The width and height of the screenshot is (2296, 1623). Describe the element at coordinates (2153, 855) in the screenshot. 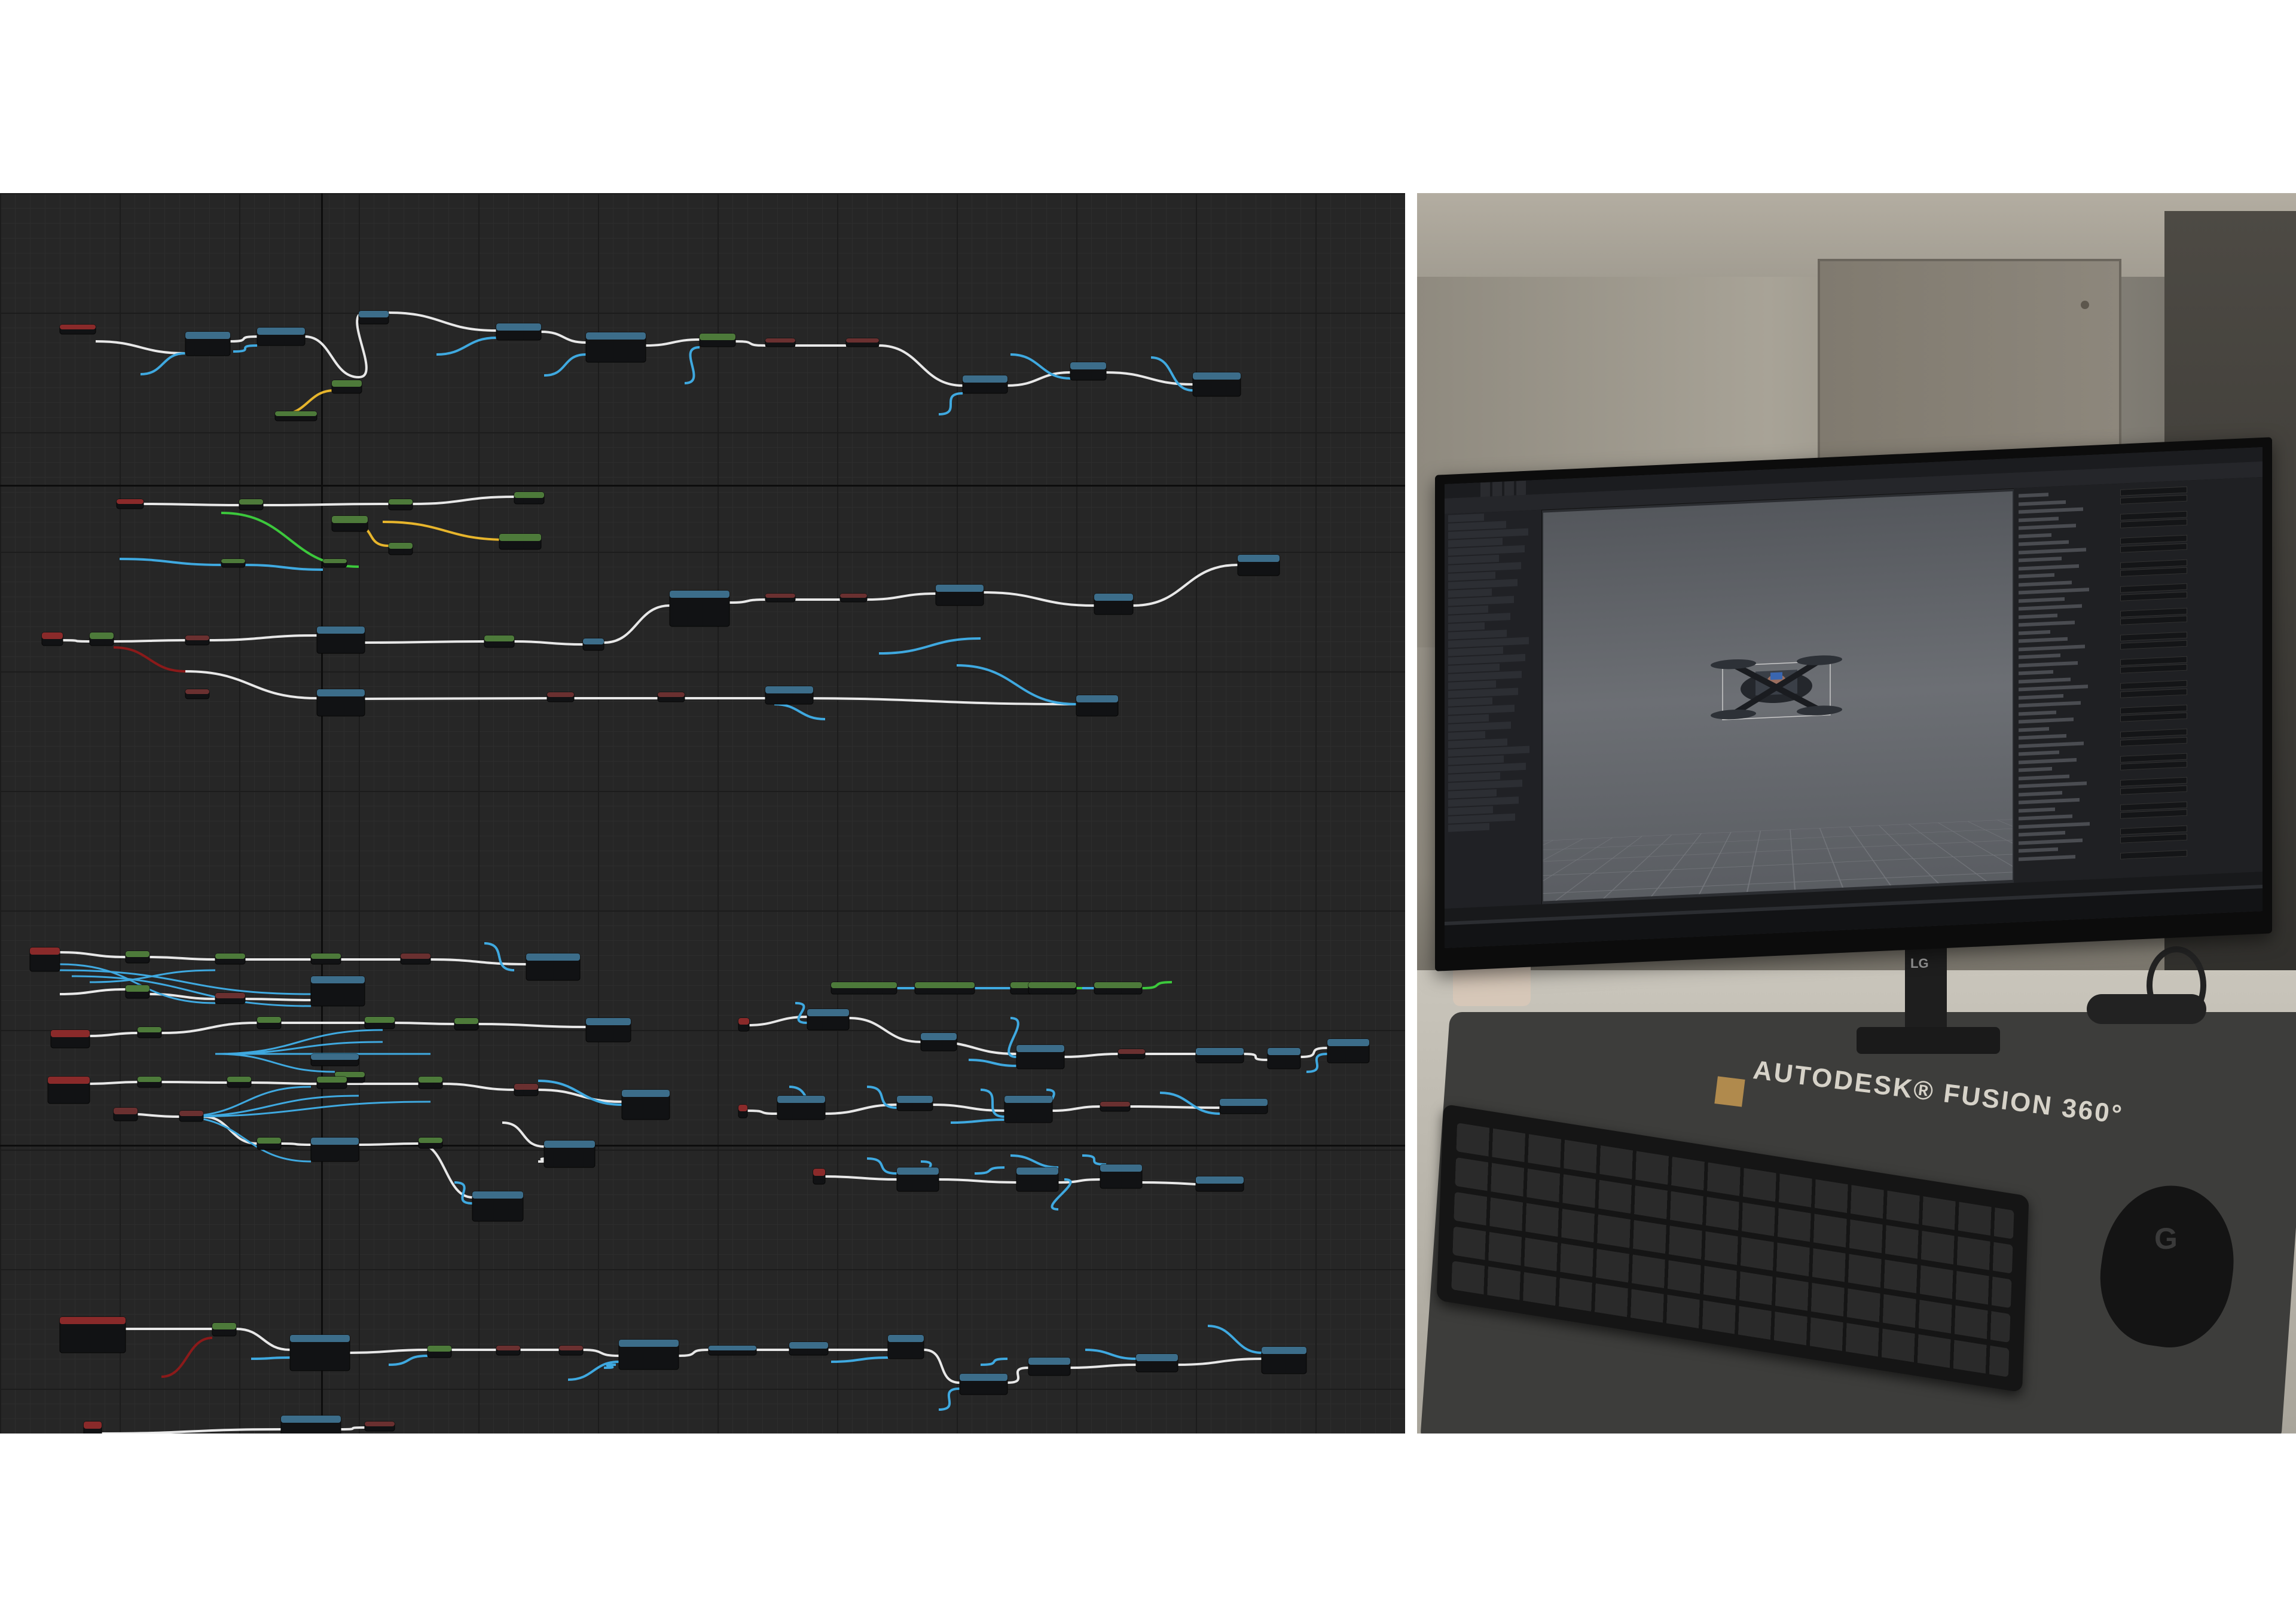

I see `details-value-field` at that location.